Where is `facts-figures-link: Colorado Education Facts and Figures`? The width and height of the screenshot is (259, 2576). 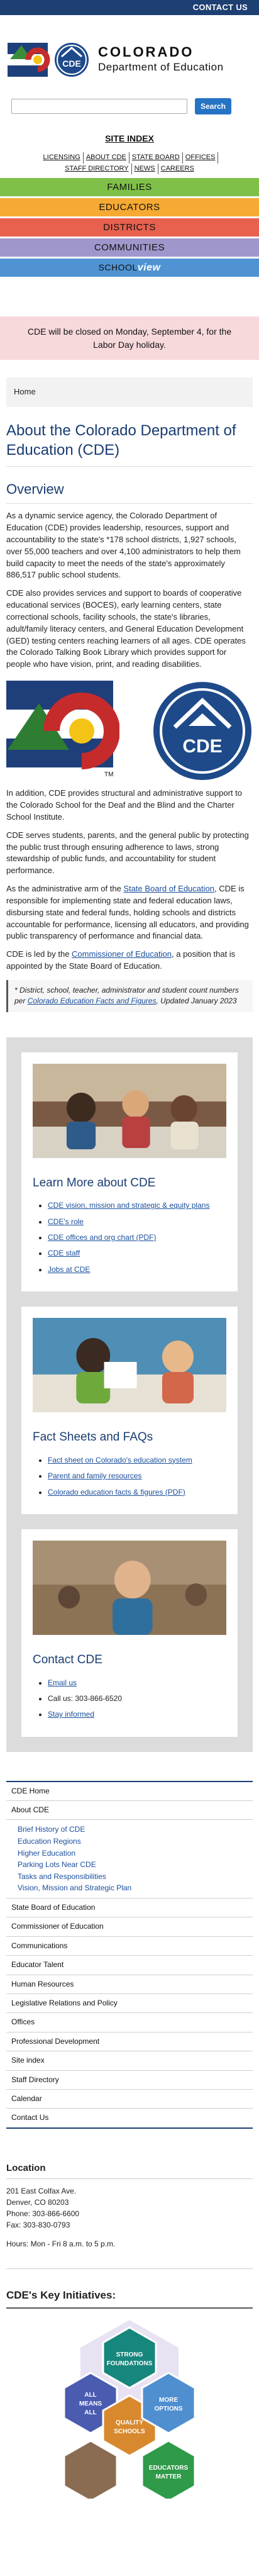 facts-figures-link: Colorado Education Facts and Figures is located at coordinates (92, 1000).